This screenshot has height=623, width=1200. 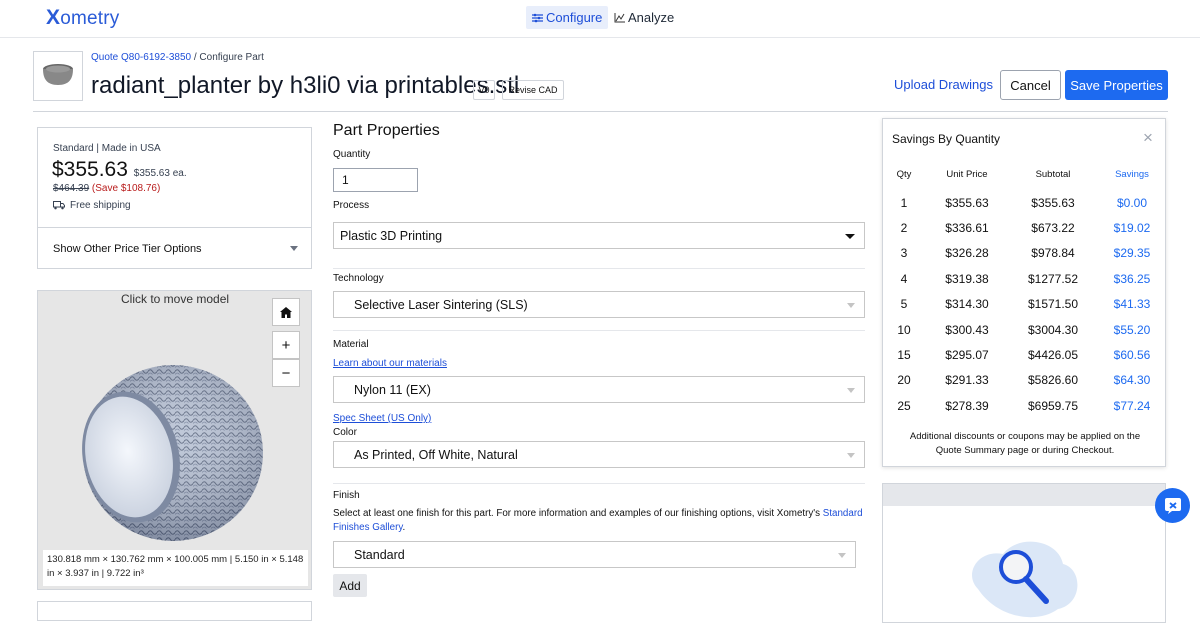 What do you see at coordinates (1025, 227) in the screenshot?
I see `table-row: 2 $336.61 $673.22 $19.02` at bounding box center [1025, 227].